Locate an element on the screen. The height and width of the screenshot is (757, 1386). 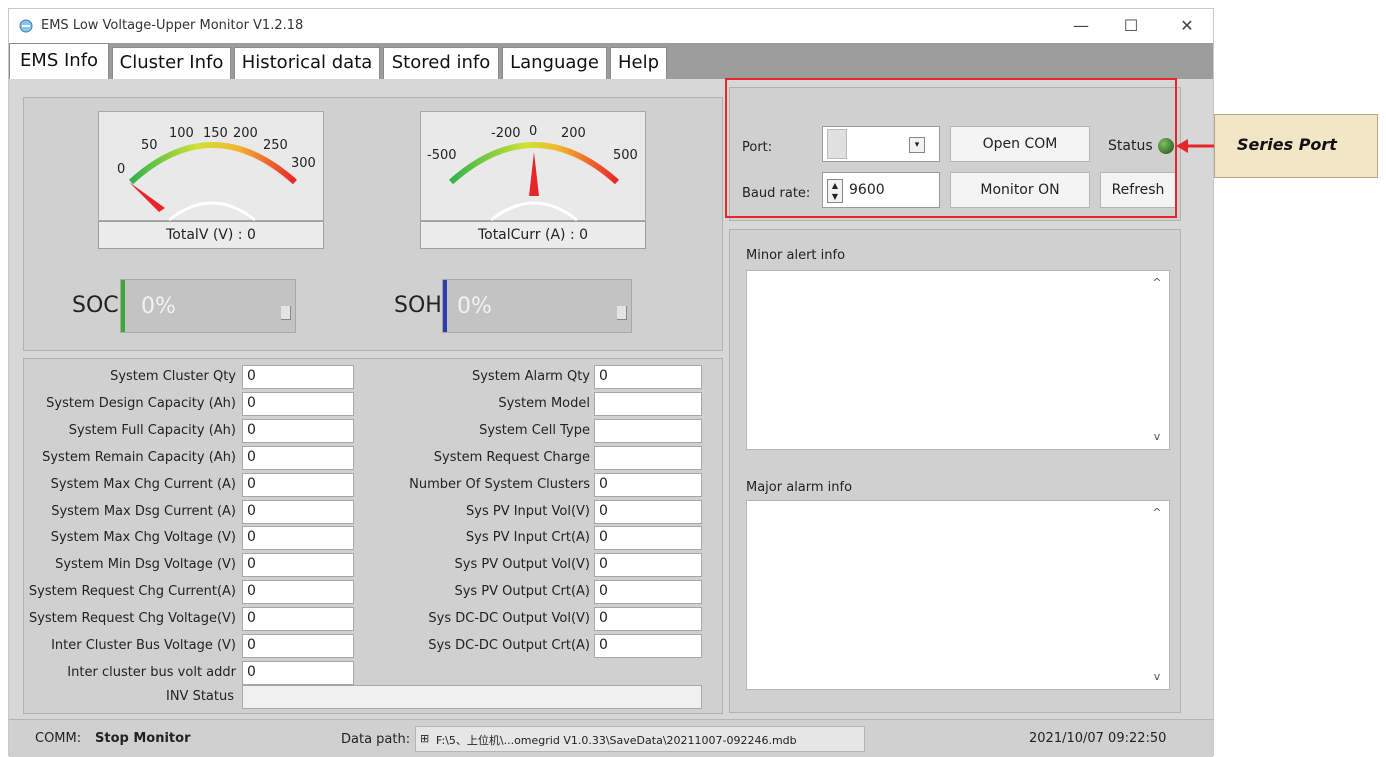
field-label: Inter Cluster Bus Voltage (V) is located at coordinates (143, 645).